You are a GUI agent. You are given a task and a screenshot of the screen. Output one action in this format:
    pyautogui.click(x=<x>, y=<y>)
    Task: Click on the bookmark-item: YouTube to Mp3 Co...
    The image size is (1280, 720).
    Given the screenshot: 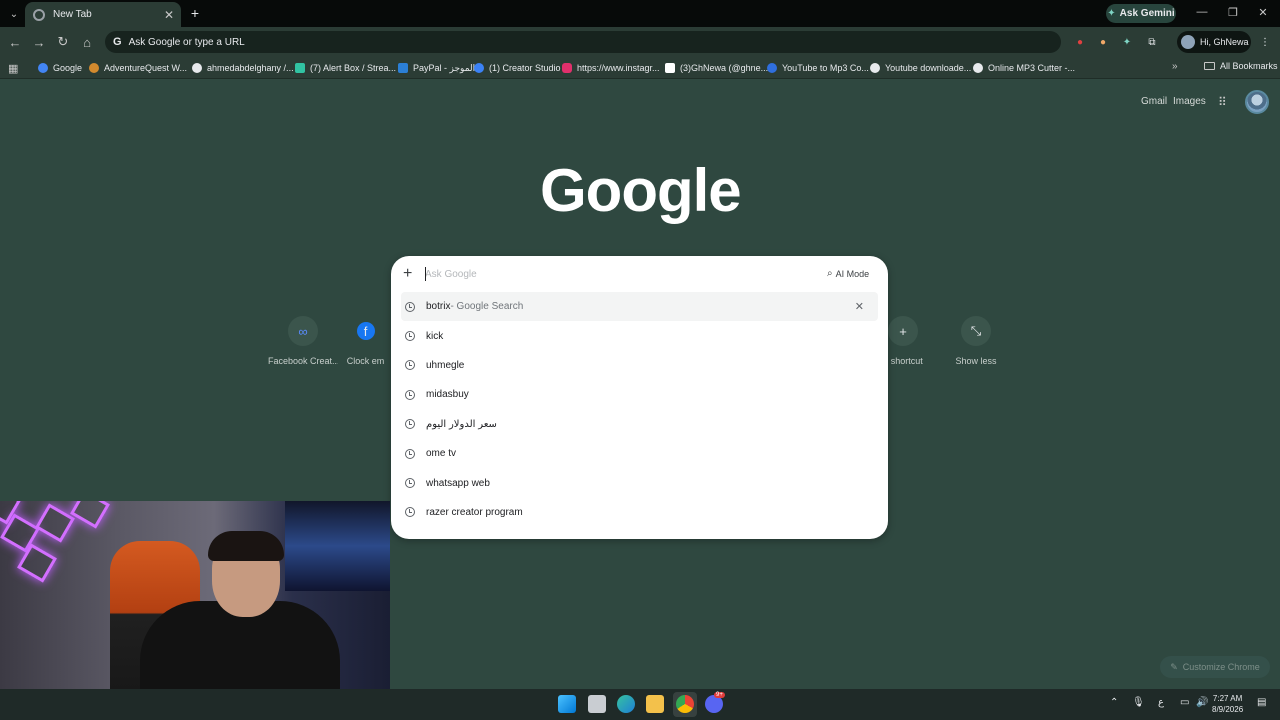 What is the action you would take?
    pyautogui.click(x=818, y=68)
    